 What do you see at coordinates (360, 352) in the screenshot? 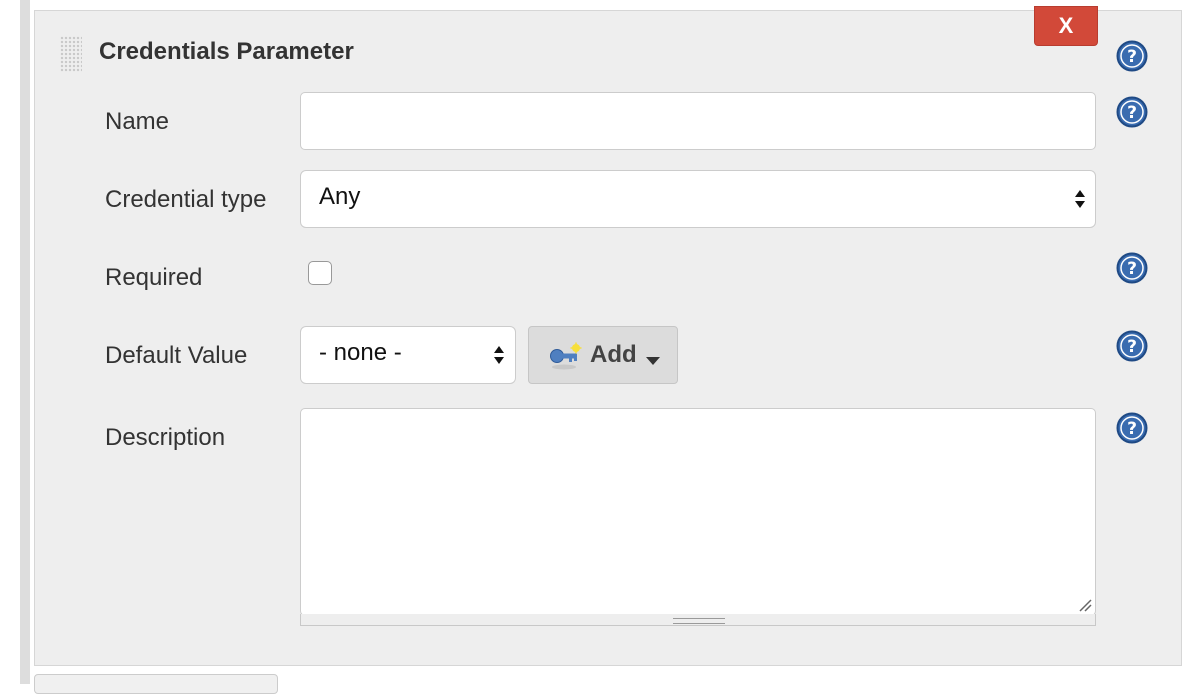
I see `default-value-value: - none -` at bounding box center [360, 352].